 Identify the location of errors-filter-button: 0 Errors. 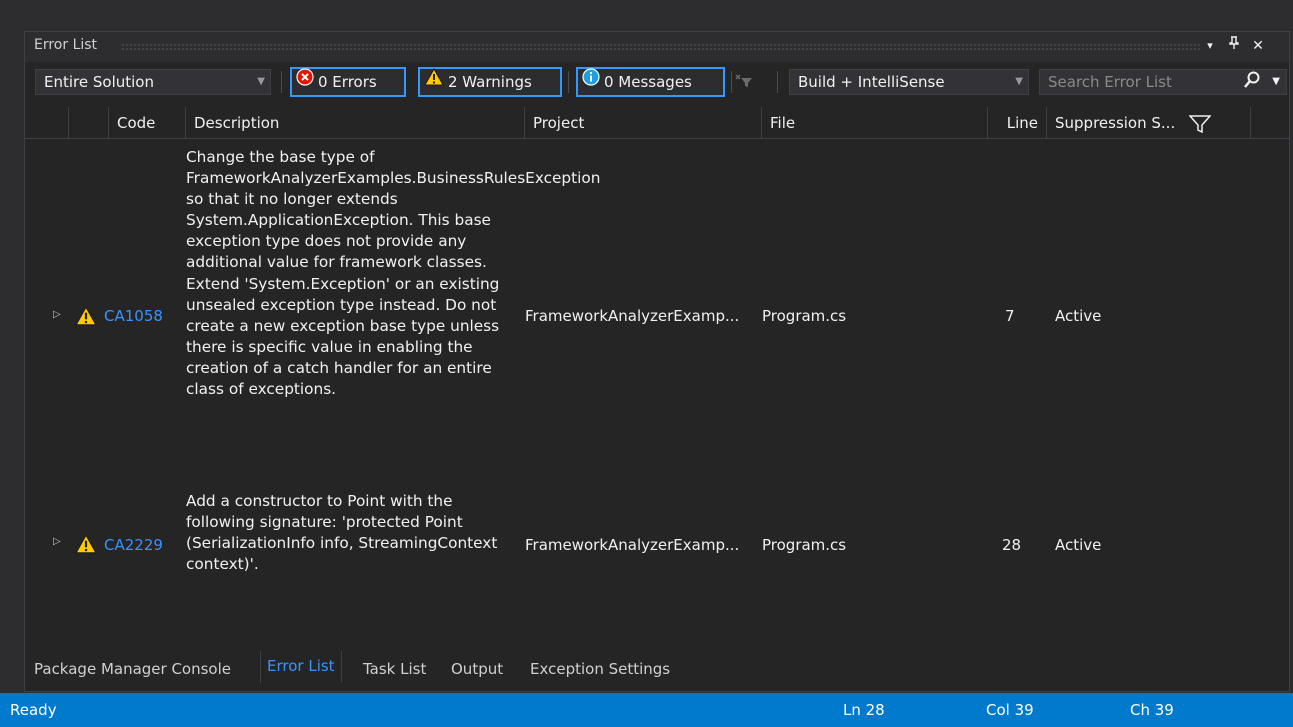
(348, 82).